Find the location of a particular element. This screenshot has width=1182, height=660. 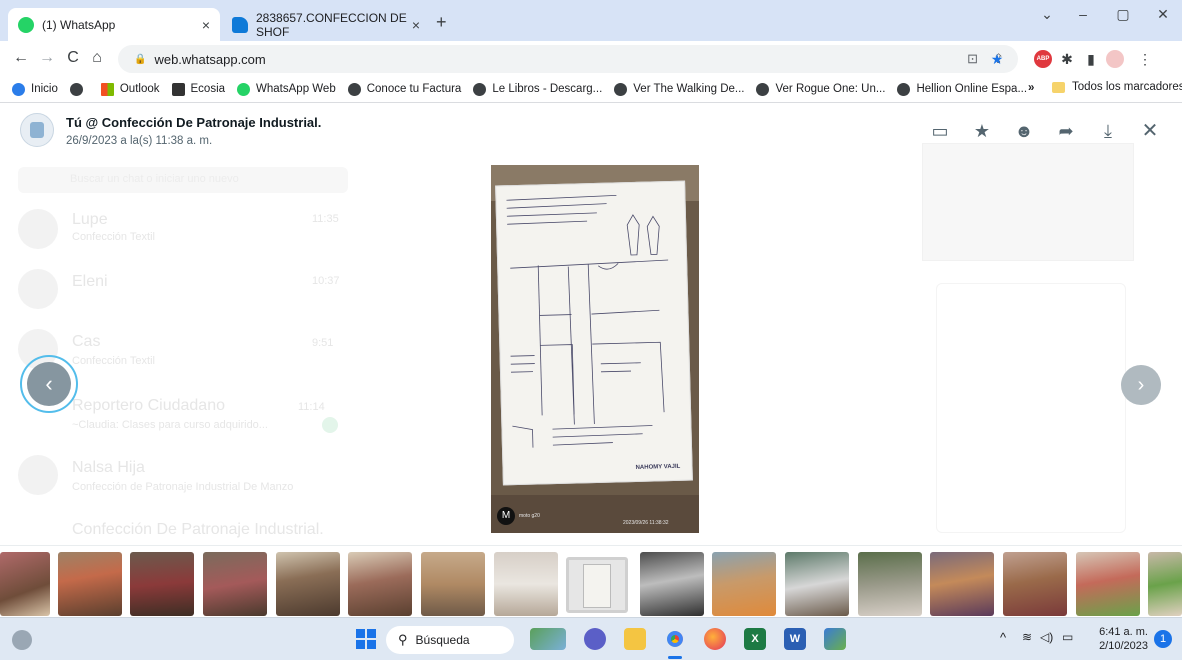

download-icon: ⤓ is located at coordinates (1108, 131).